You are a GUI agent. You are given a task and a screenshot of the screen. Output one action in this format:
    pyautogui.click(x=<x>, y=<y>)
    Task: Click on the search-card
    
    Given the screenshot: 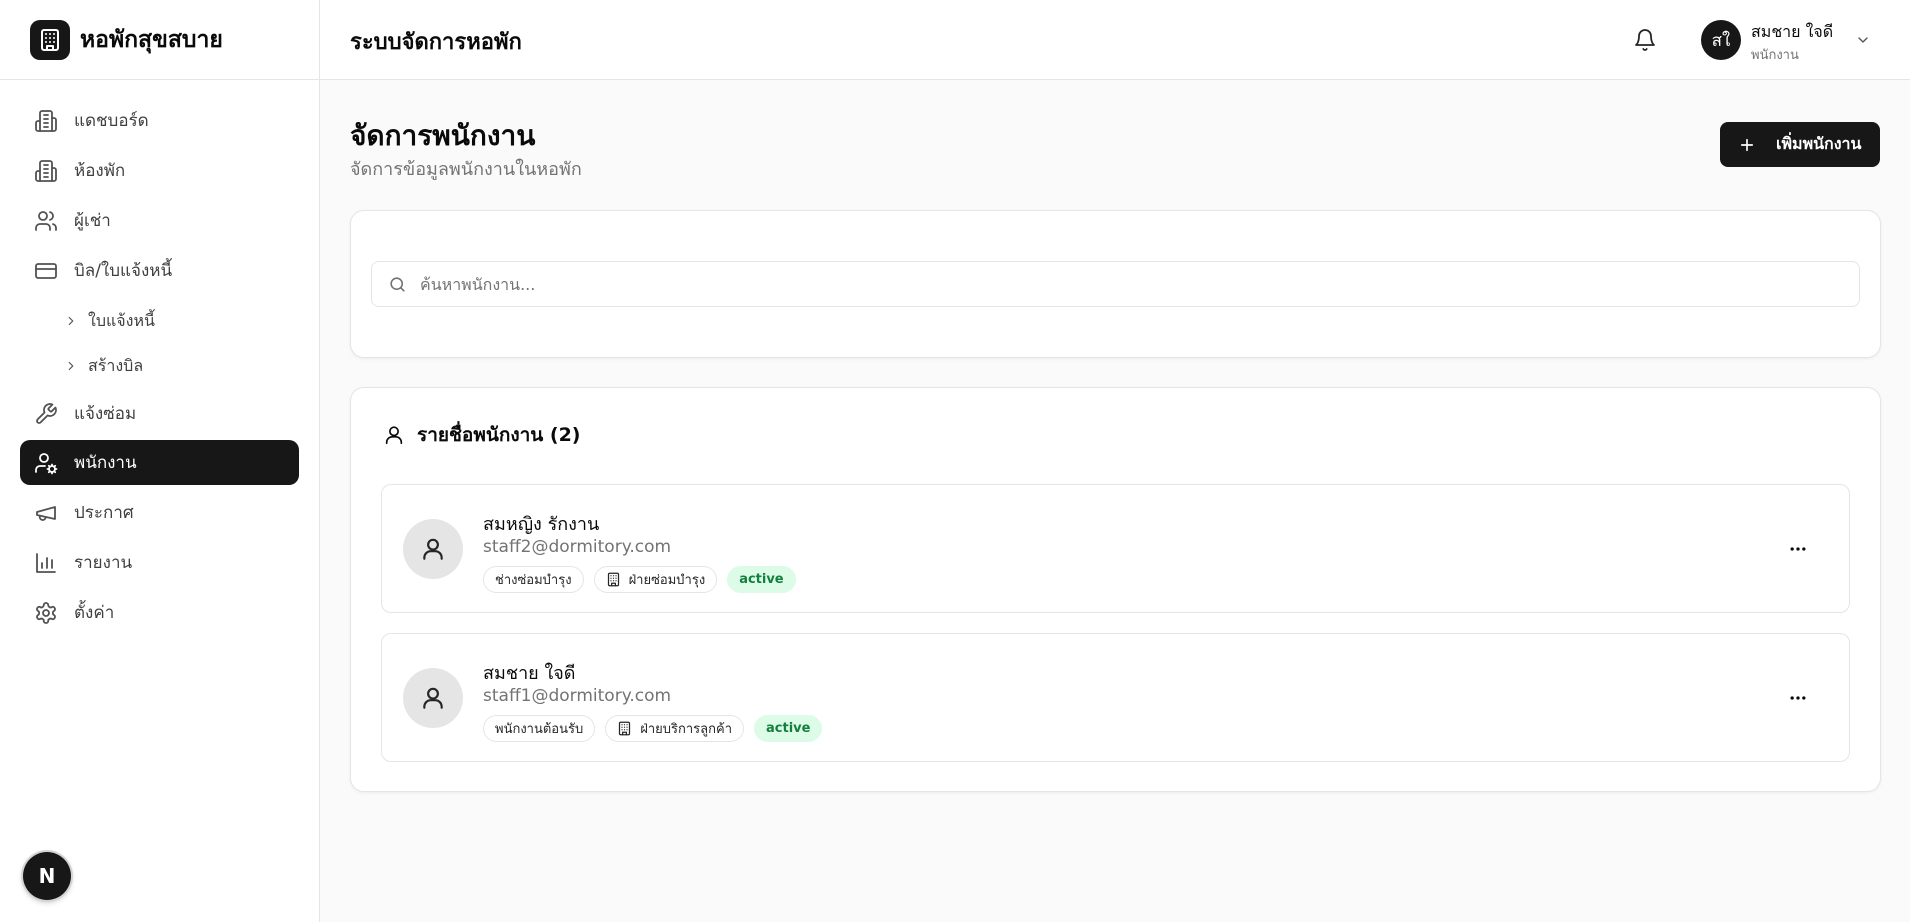 What is the action you would take?
    pyautogui.click(x=1115, y=284)
    